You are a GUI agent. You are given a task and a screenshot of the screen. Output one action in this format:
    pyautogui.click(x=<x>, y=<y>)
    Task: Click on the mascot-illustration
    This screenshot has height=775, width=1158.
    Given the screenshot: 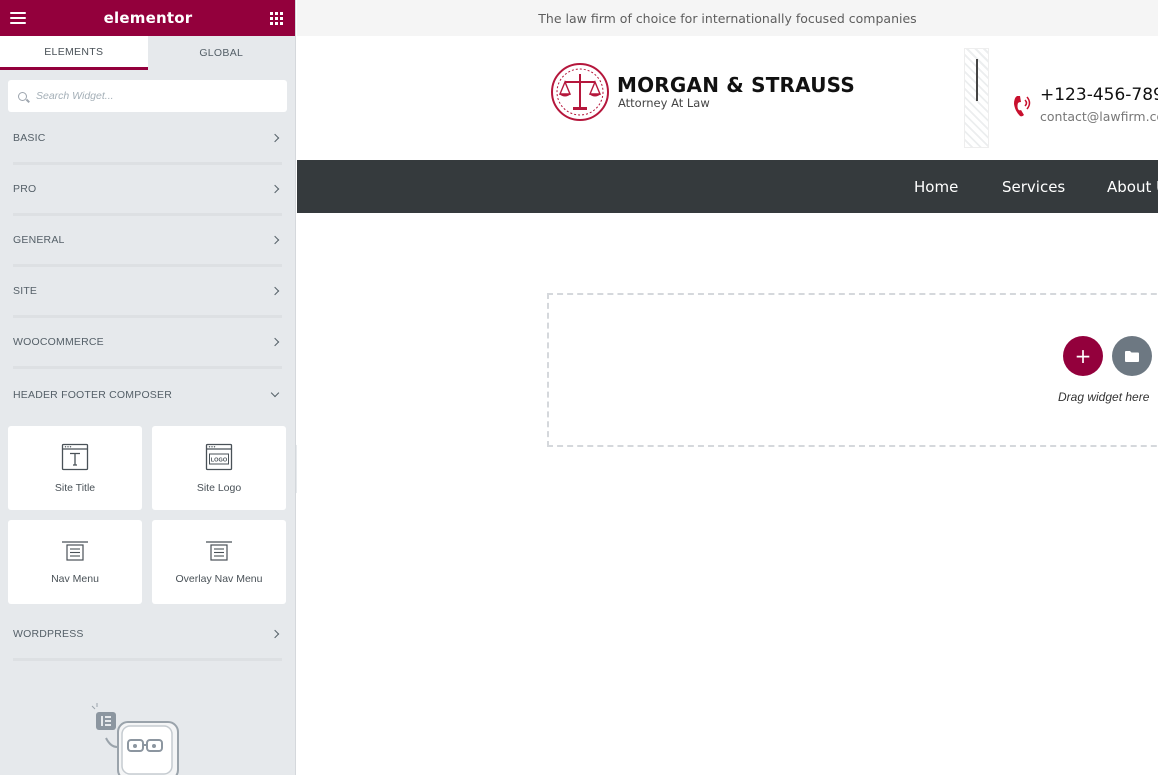 What is the action you would take?
    pyautogui.click(x=135, y=739)
    